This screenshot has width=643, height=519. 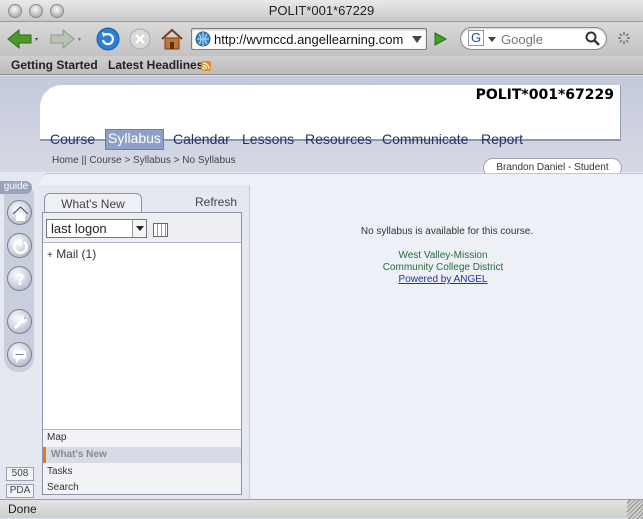 I want to click on tab-syllabus: Syllabus, so click(x=134, y=139).